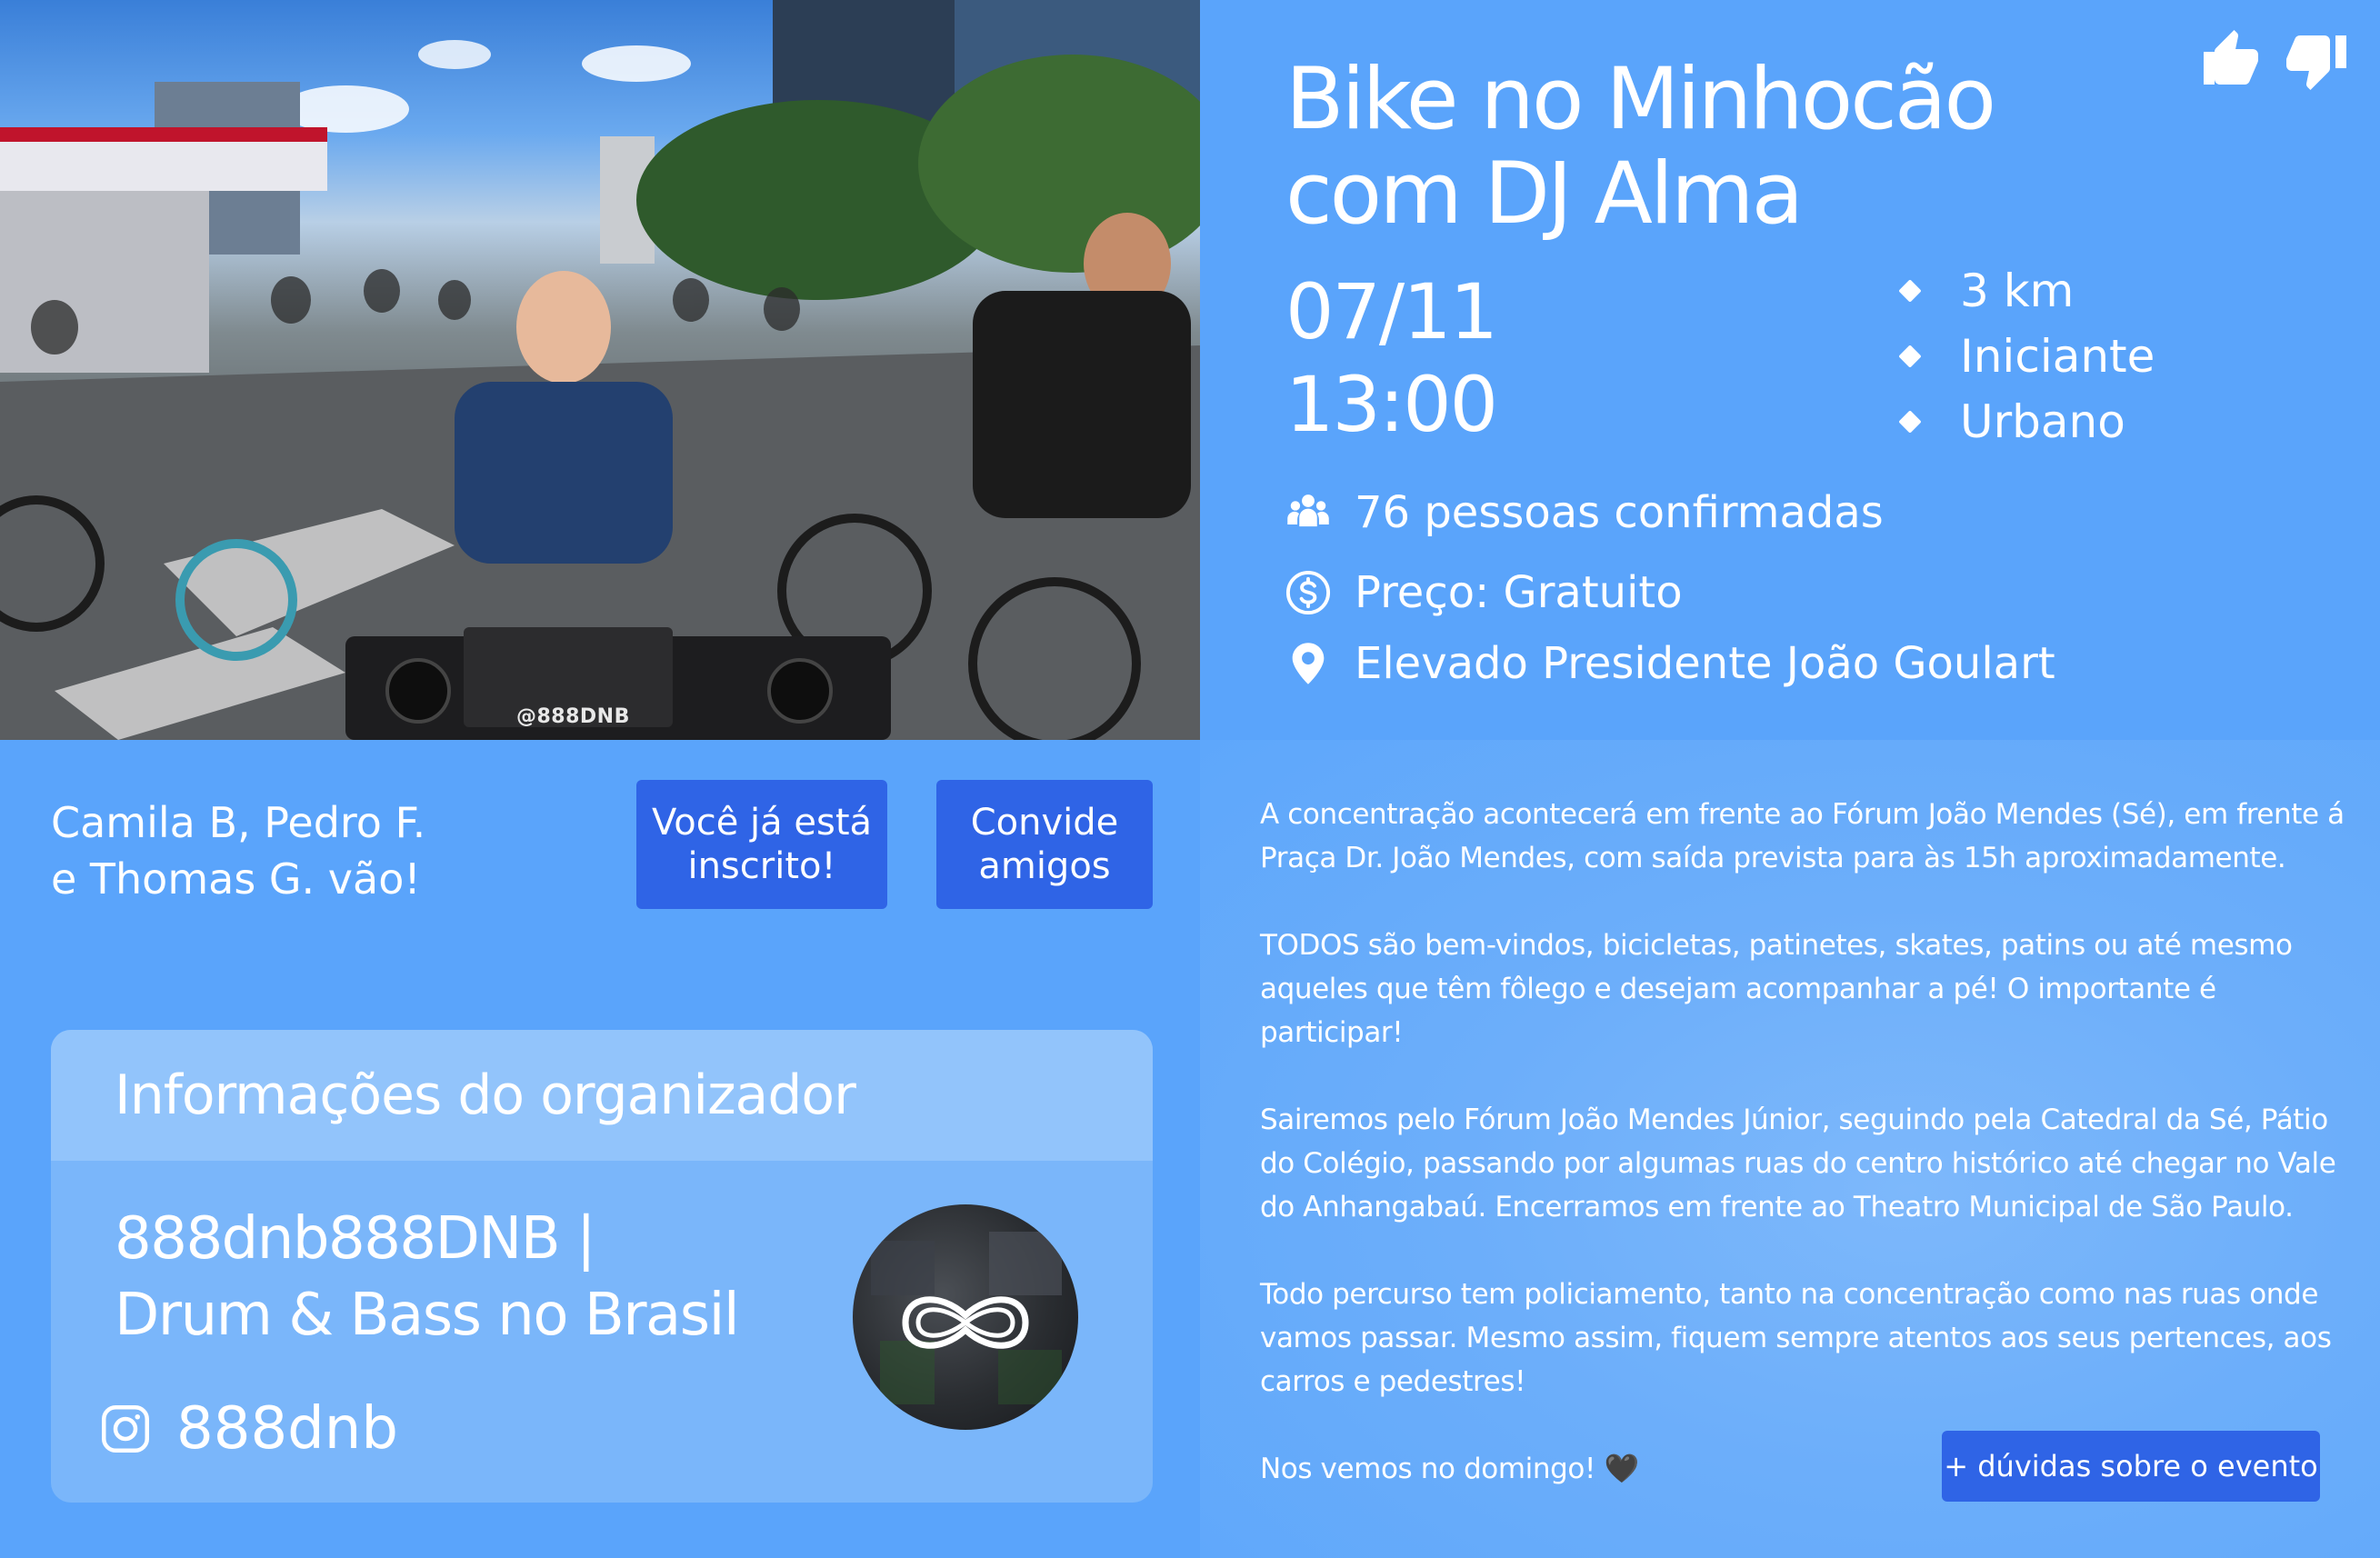 This screenshot has height=1558, width=2380. What do you see at coordinates (238, 822) in the screenshot?
I see `friends-line1: Camila B, Pedro F.` at bounding box center [238, 822].